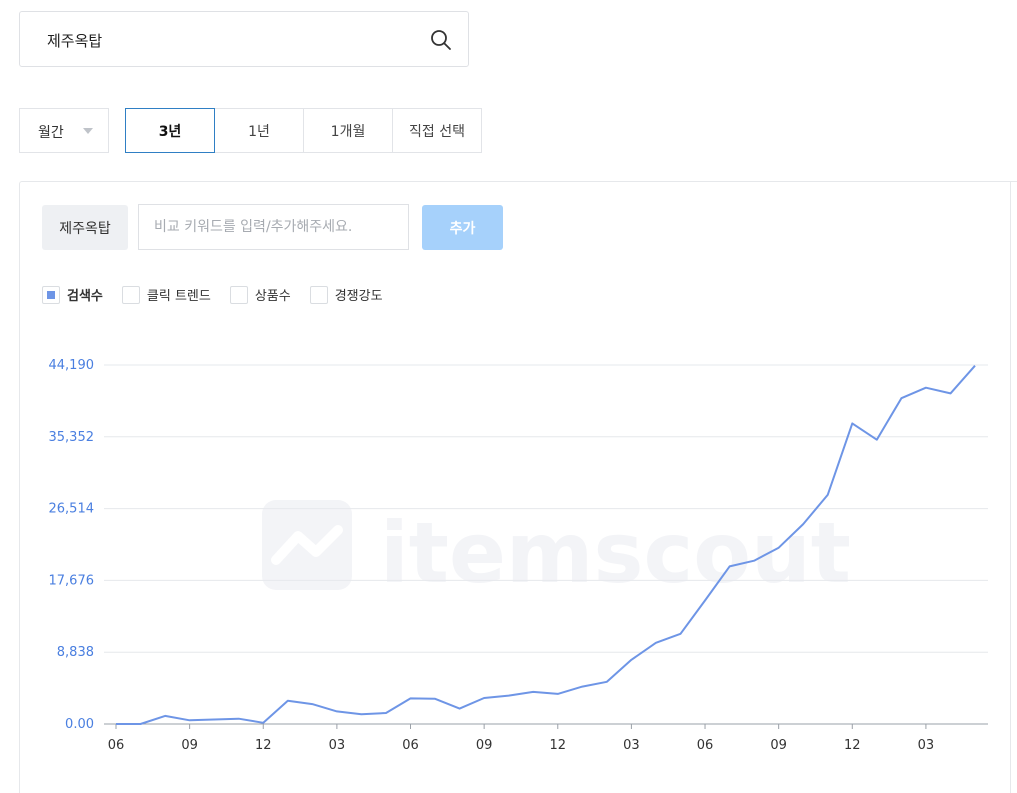 The width and height of the screenshot is (1017, 793). I want to click on y-tick-label: 26,514, so click(72, 509).